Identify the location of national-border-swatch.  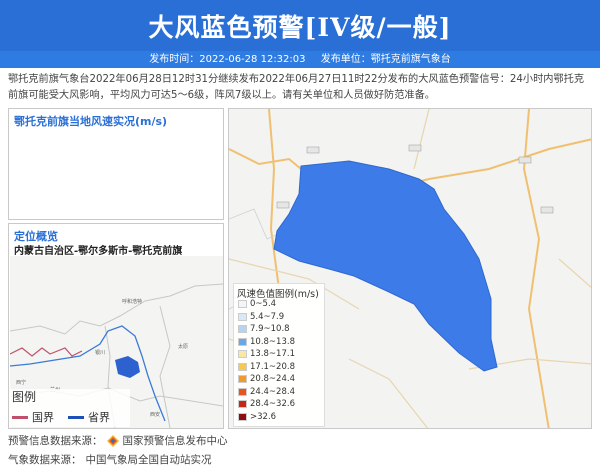
(20, 417).